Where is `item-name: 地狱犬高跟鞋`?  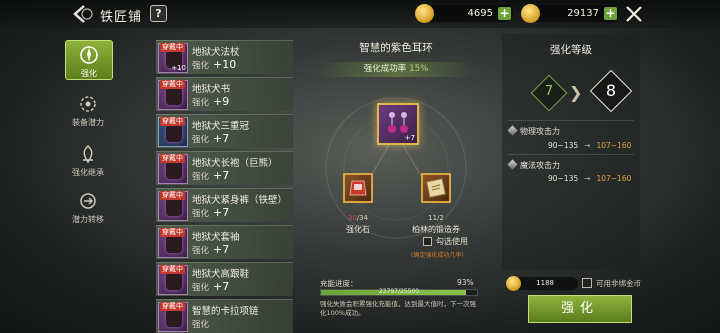
item-name: 地狱犬高跟鞋 is located at coordinates (221, 274).